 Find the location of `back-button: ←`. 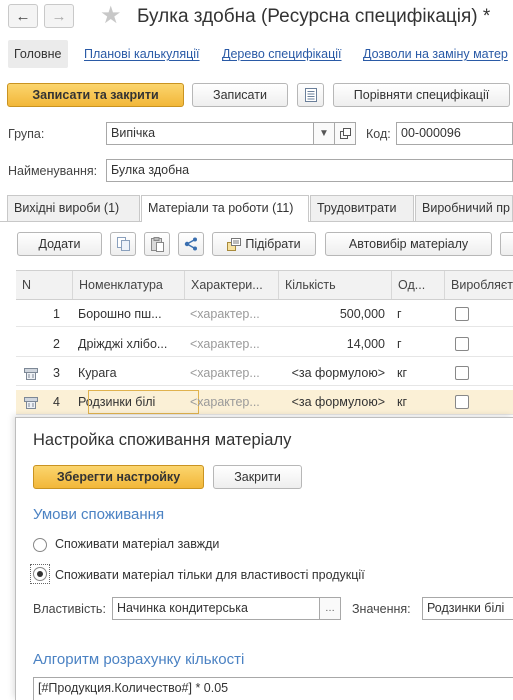

back-button: ← is located at coordinates (23, 16).